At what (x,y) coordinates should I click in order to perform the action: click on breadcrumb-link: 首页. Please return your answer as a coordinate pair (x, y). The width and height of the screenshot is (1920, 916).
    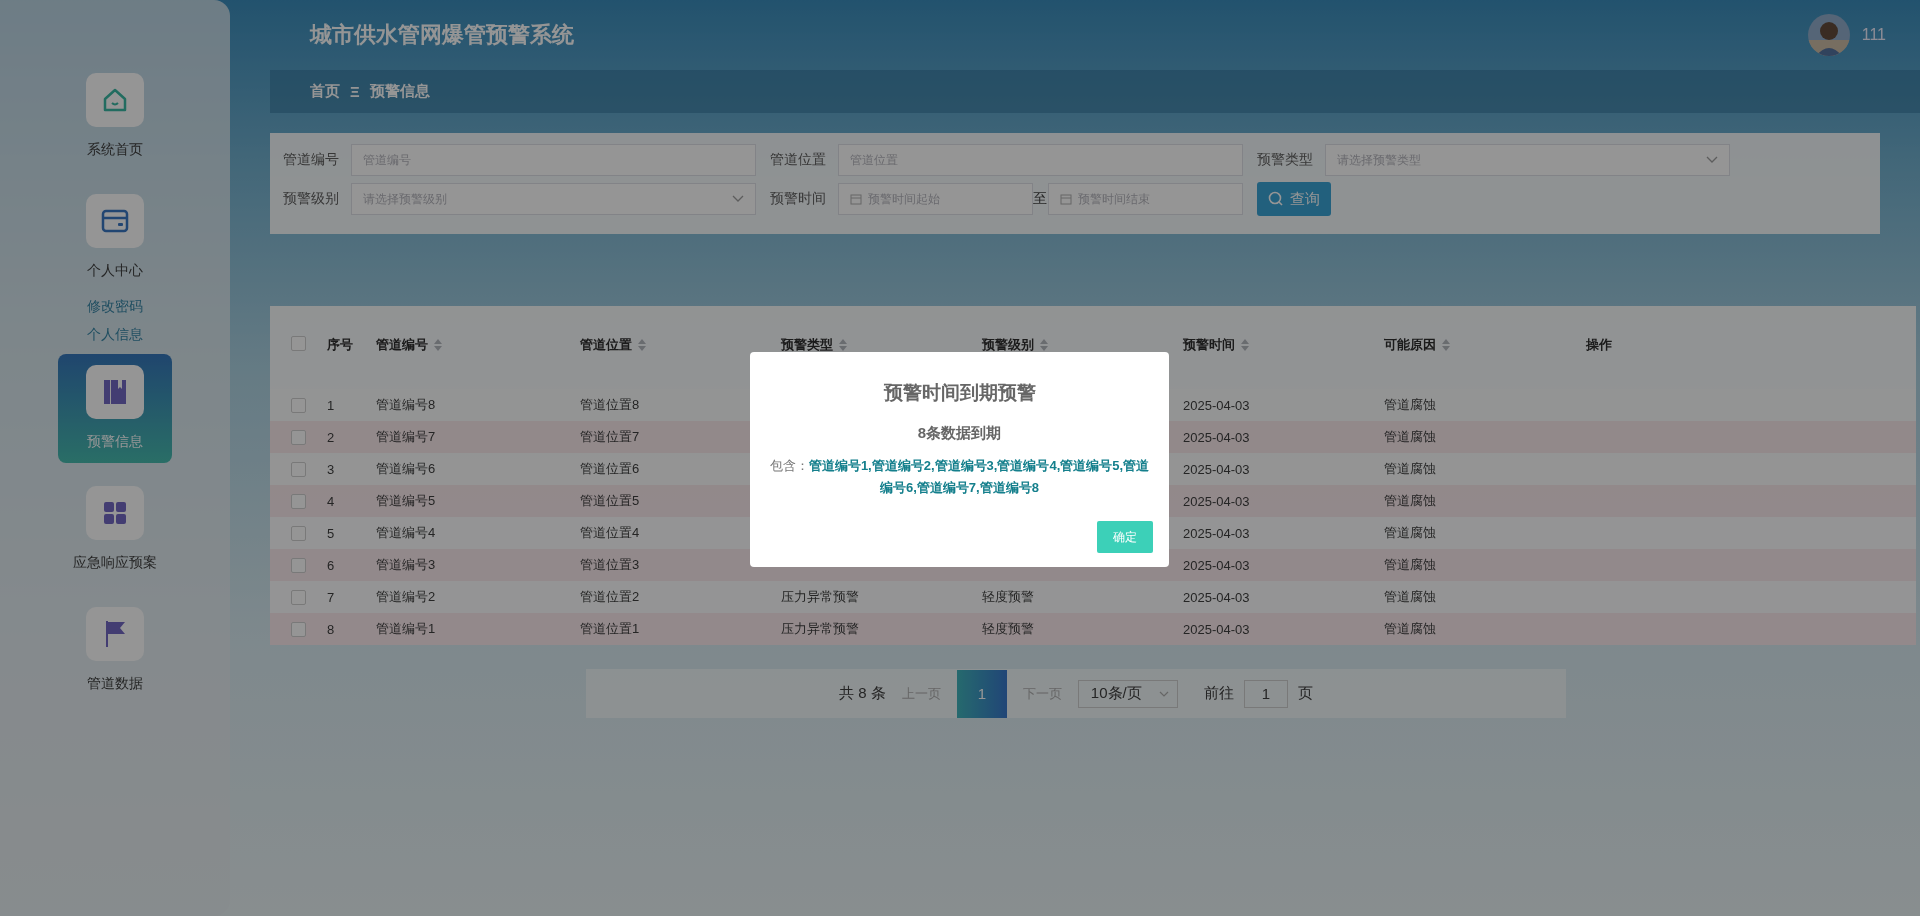
    Looking at the image, I should click on (325, 91).